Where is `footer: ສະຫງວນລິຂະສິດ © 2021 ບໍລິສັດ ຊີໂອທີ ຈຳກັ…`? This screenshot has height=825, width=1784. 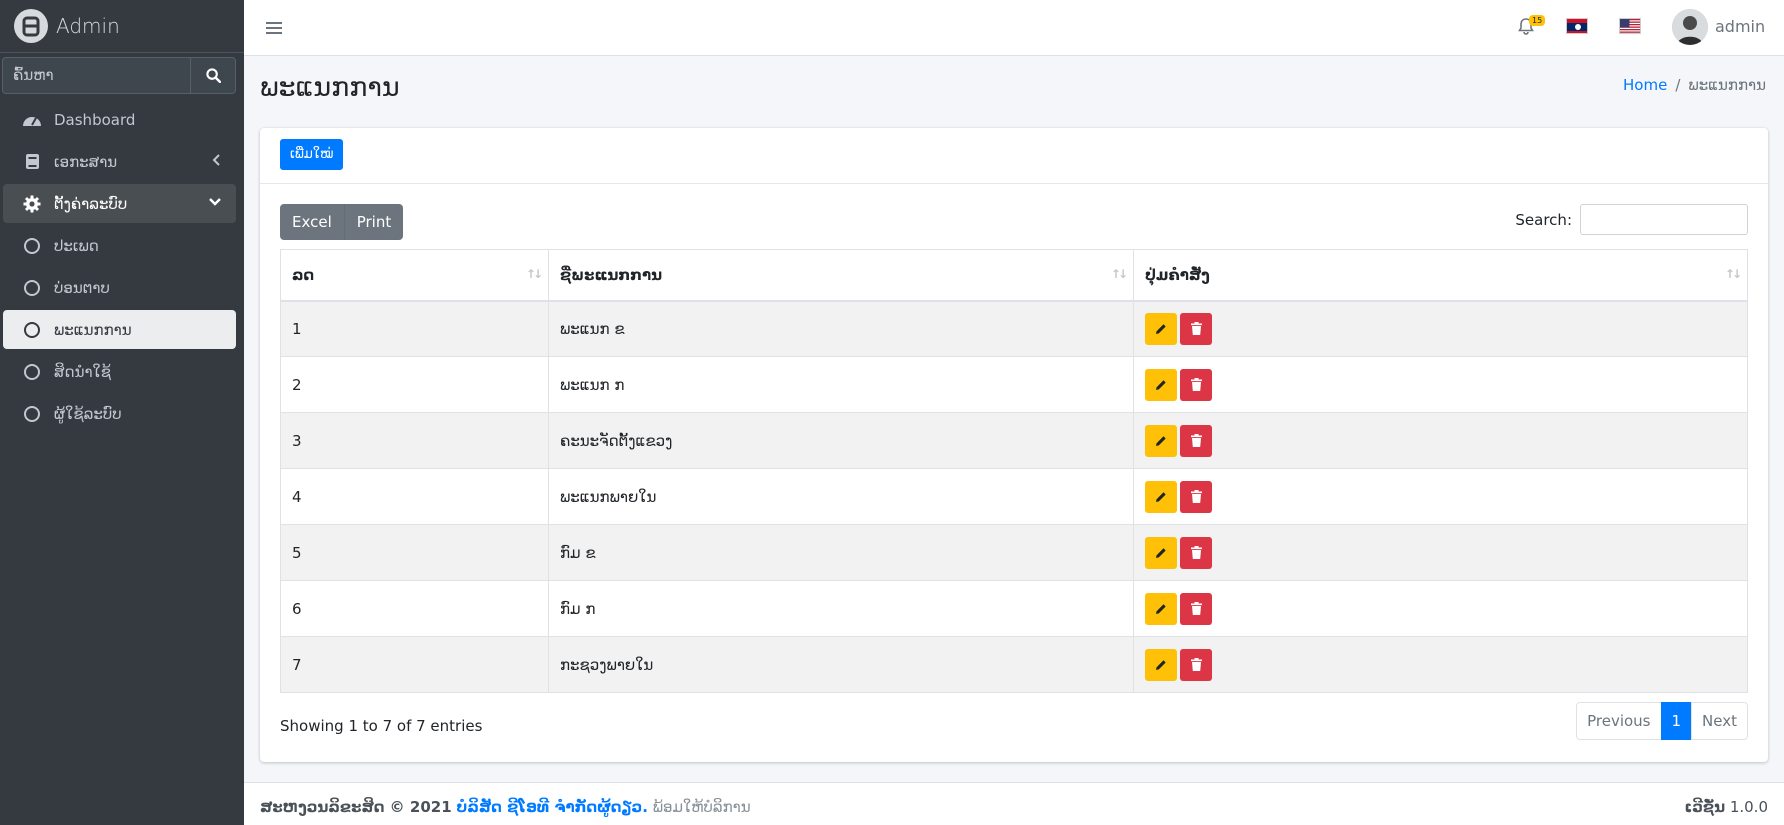 footer: ສະຫງວນລິຂະສິດ © 2021 ບໍລິສັດ ຊີໂອທີ ຈຳກັ… is located at coordinates (1014, 803).